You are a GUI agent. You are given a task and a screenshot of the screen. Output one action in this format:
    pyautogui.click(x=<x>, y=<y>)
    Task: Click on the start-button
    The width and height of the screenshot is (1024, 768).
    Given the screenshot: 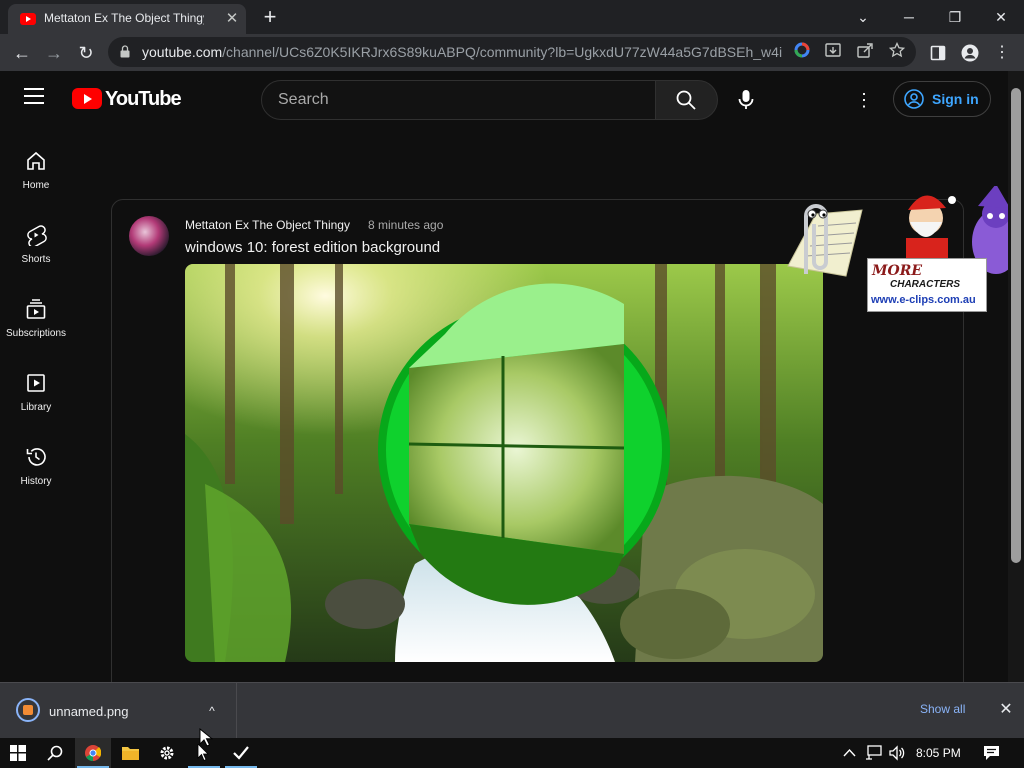 What is the action you would take?
    pyautogui.click(x=18, y=753)
    